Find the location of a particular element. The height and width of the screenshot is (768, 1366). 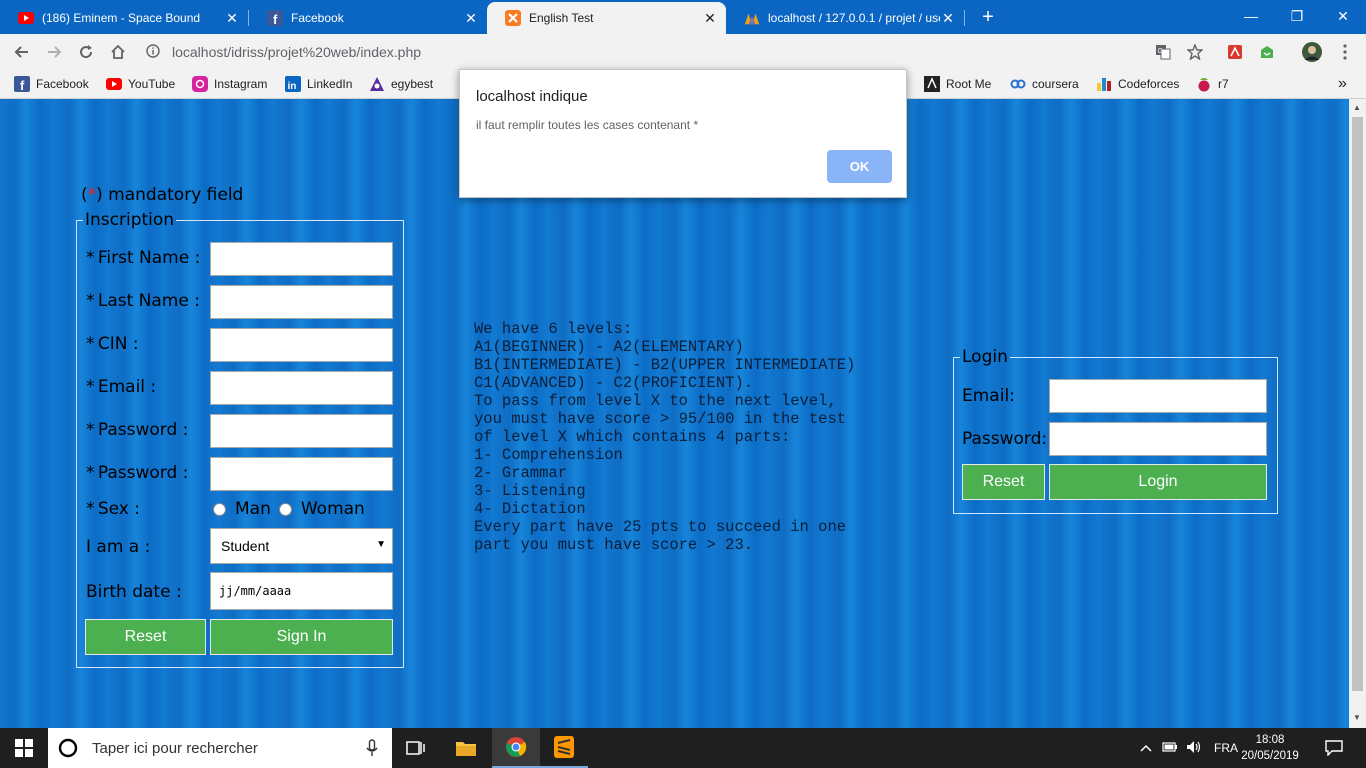

bookmark-label: egybest is located at coordinates (412, 84).